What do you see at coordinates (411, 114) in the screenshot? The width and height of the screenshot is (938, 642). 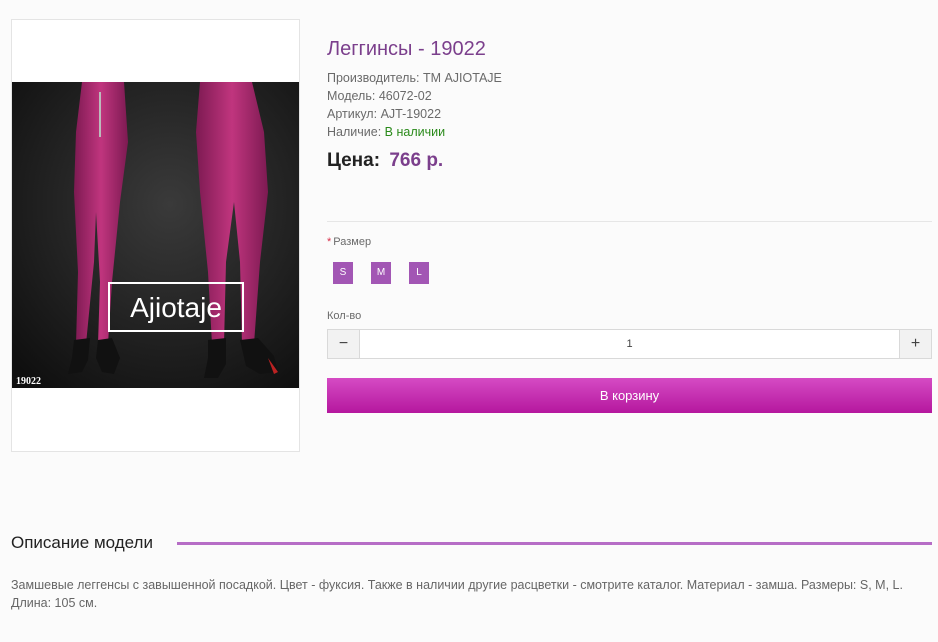 I see `sku-value: AJT-19022` at bounding box center [411, 114].